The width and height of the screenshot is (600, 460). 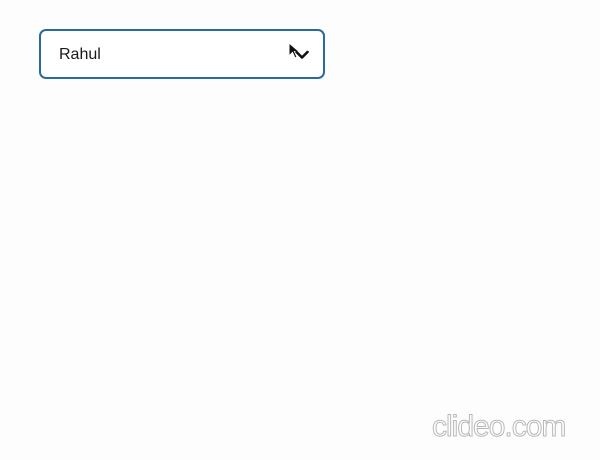 What do you see at coordinates (498, 427) in the screenshot?
I see `clideo-watermark: clideo.com` at bounding box center [498, 427].